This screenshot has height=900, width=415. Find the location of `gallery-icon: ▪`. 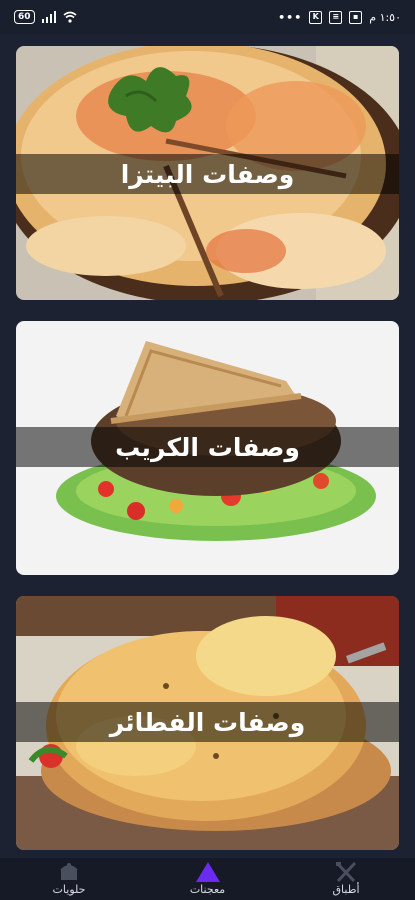

gallery-icon: ▪ is located at coordinates (356, 17).